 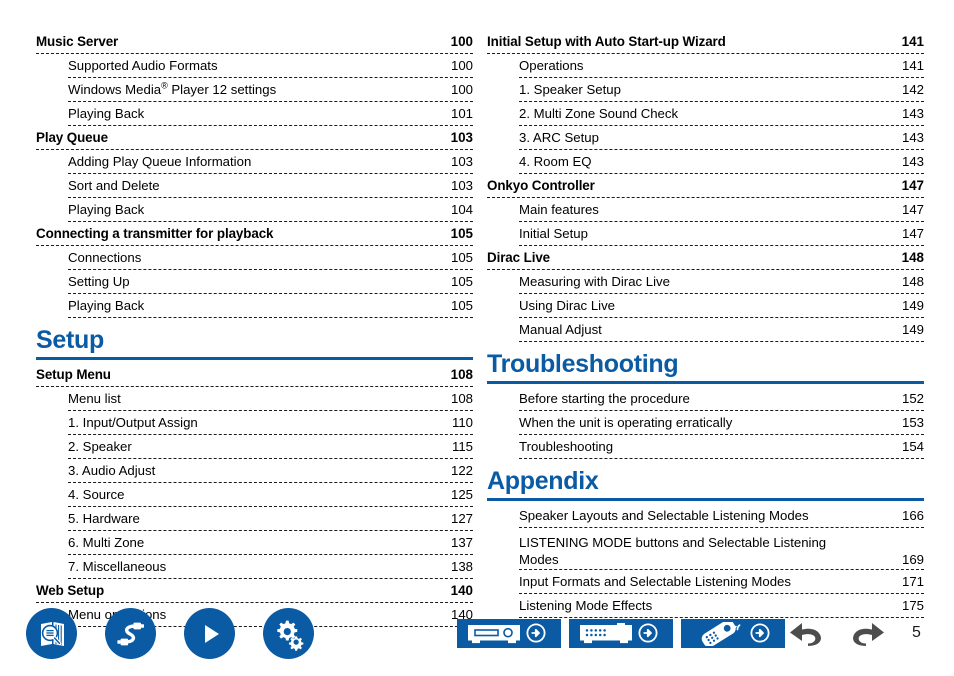 What do you see at coordinates (254, 258) in the screenshot?
I see `toc-entry-row: Connections 105` at bounding box center [254, 258].